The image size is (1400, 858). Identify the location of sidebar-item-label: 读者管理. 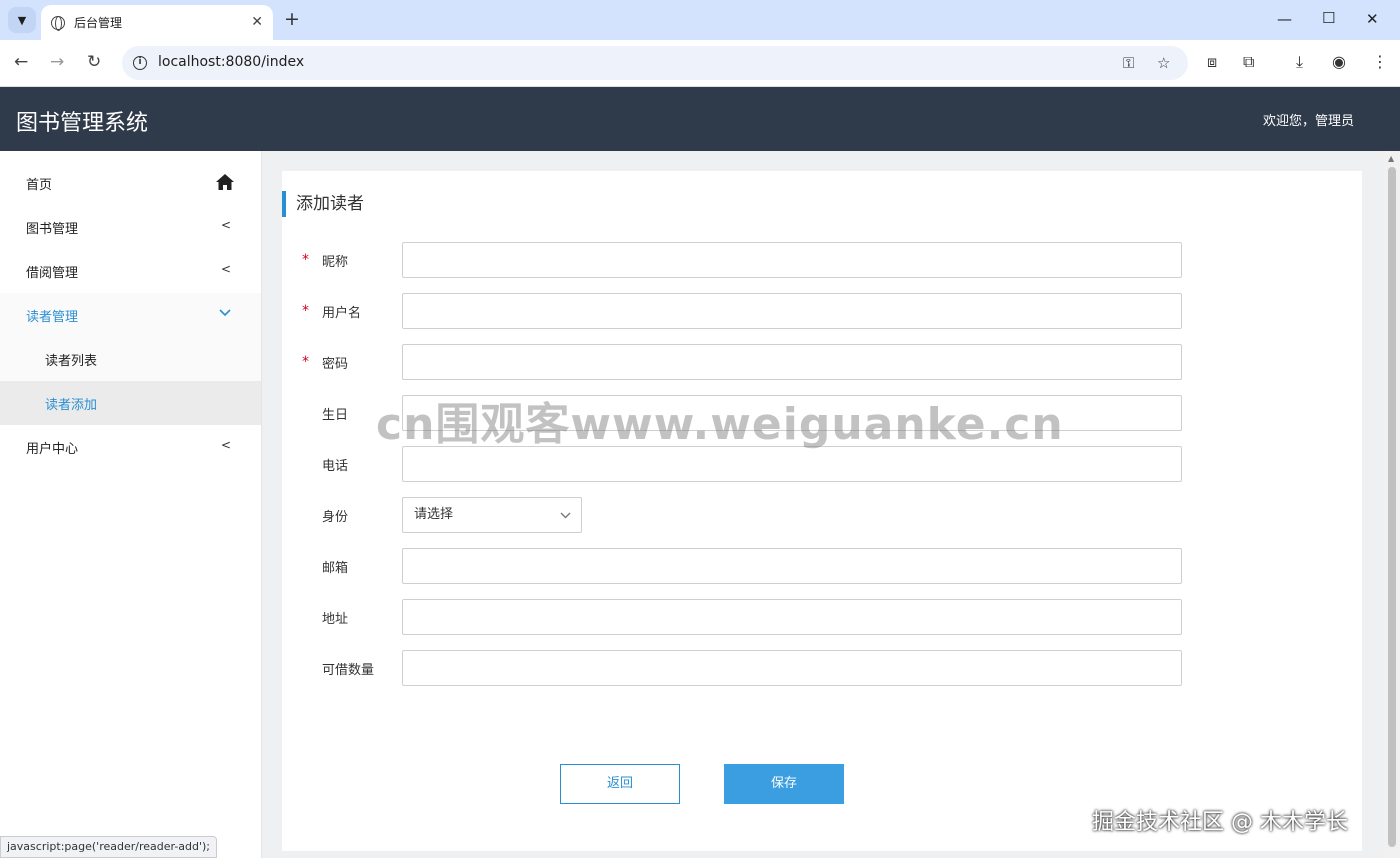
(52, 317).